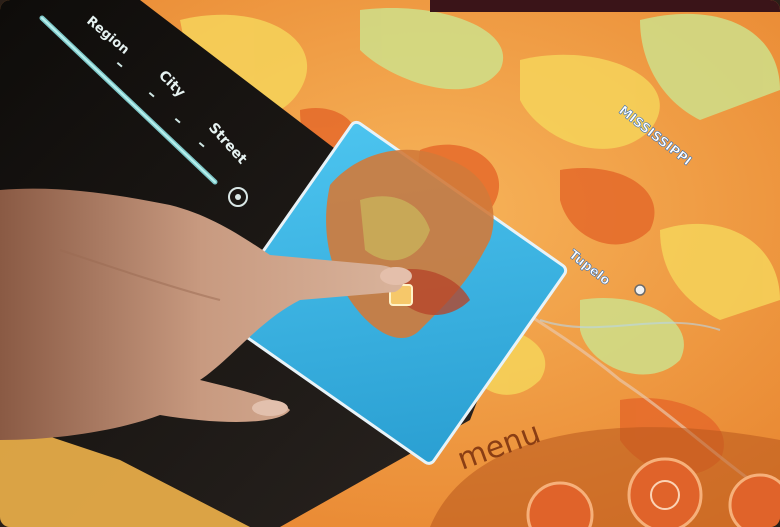  I want to click on background-strip, so click(605, 6).